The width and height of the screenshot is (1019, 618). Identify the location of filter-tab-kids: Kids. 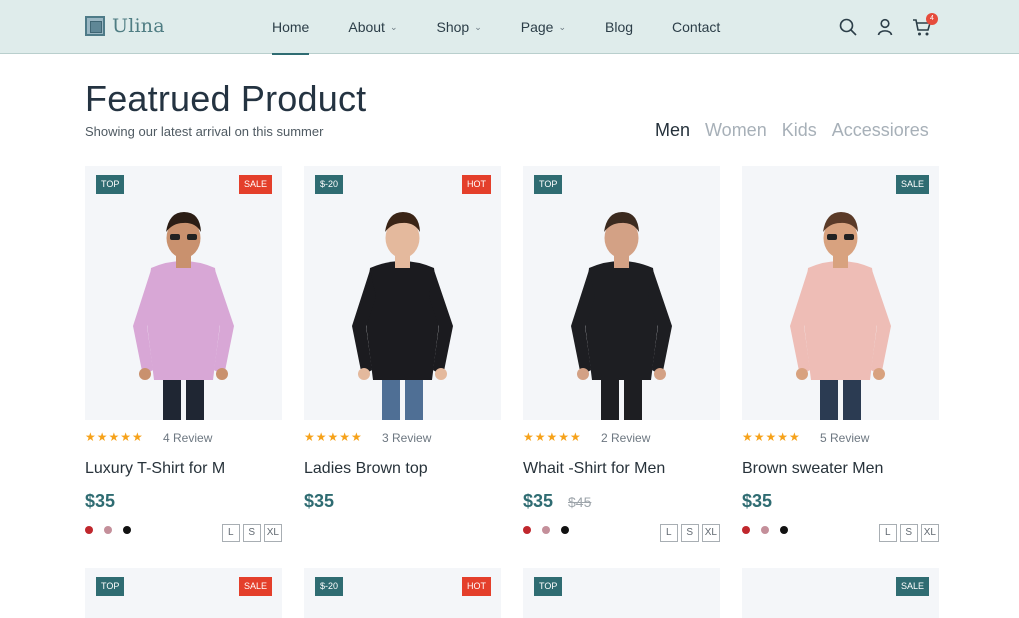
(799, 130).